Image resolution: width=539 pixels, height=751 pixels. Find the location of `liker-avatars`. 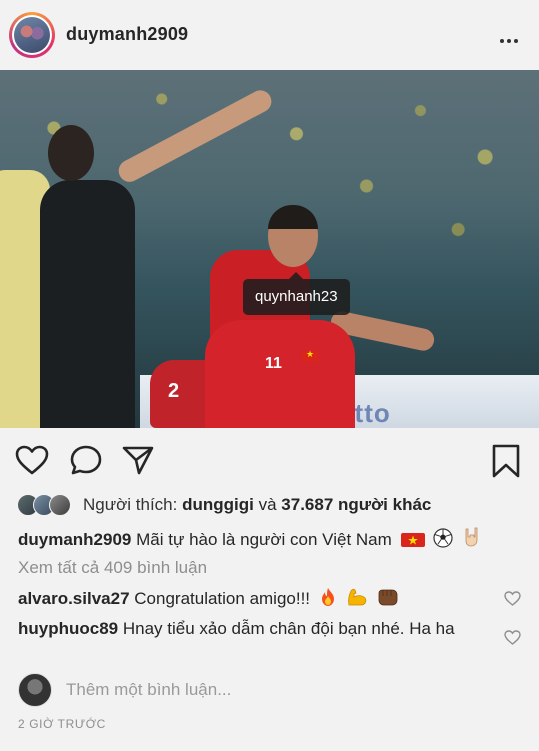

liker-avatars is located at coordinates (47, 505).